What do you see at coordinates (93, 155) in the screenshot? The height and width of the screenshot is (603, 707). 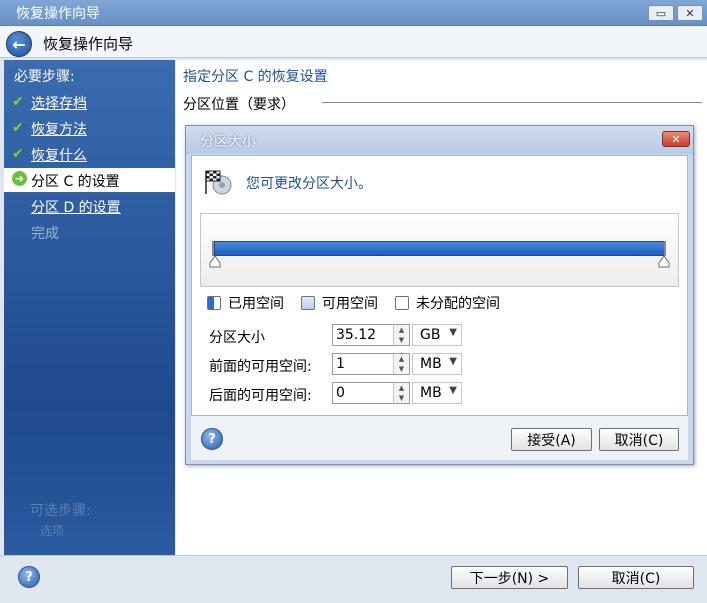 I see `sidebar-item-what-to-recover: ✔ 恢复什么` at bounding box center [93, 155].